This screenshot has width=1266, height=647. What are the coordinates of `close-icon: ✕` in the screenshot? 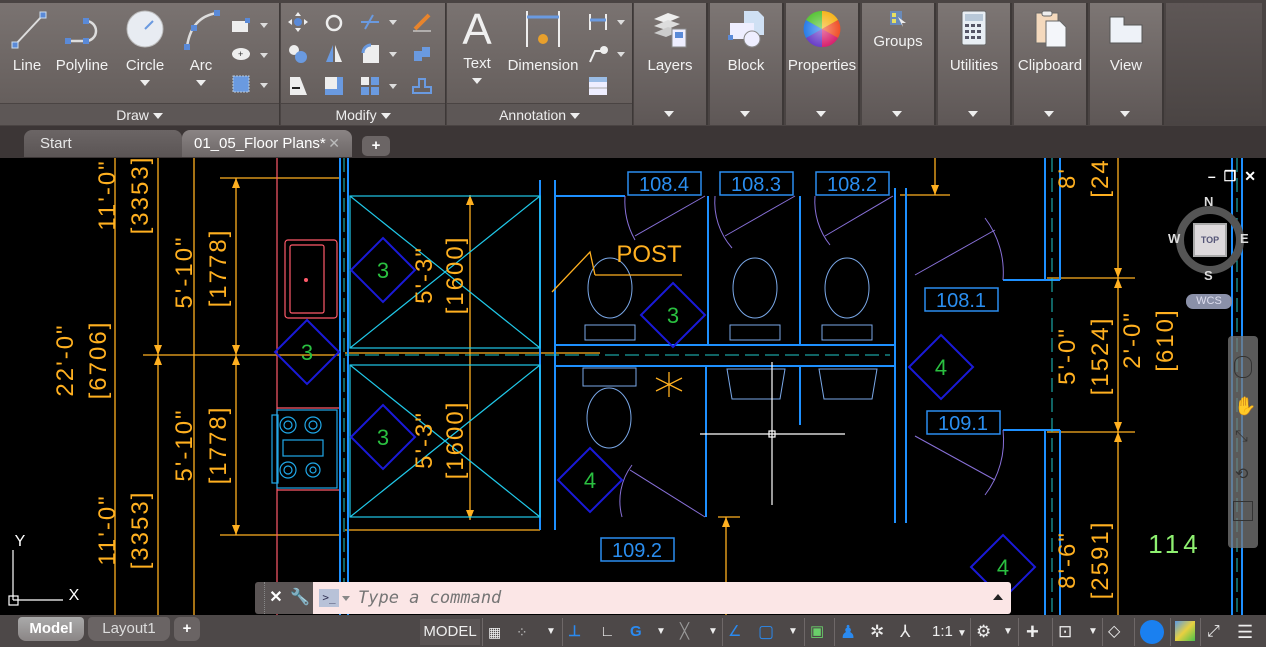 It's located at (1250, 176).